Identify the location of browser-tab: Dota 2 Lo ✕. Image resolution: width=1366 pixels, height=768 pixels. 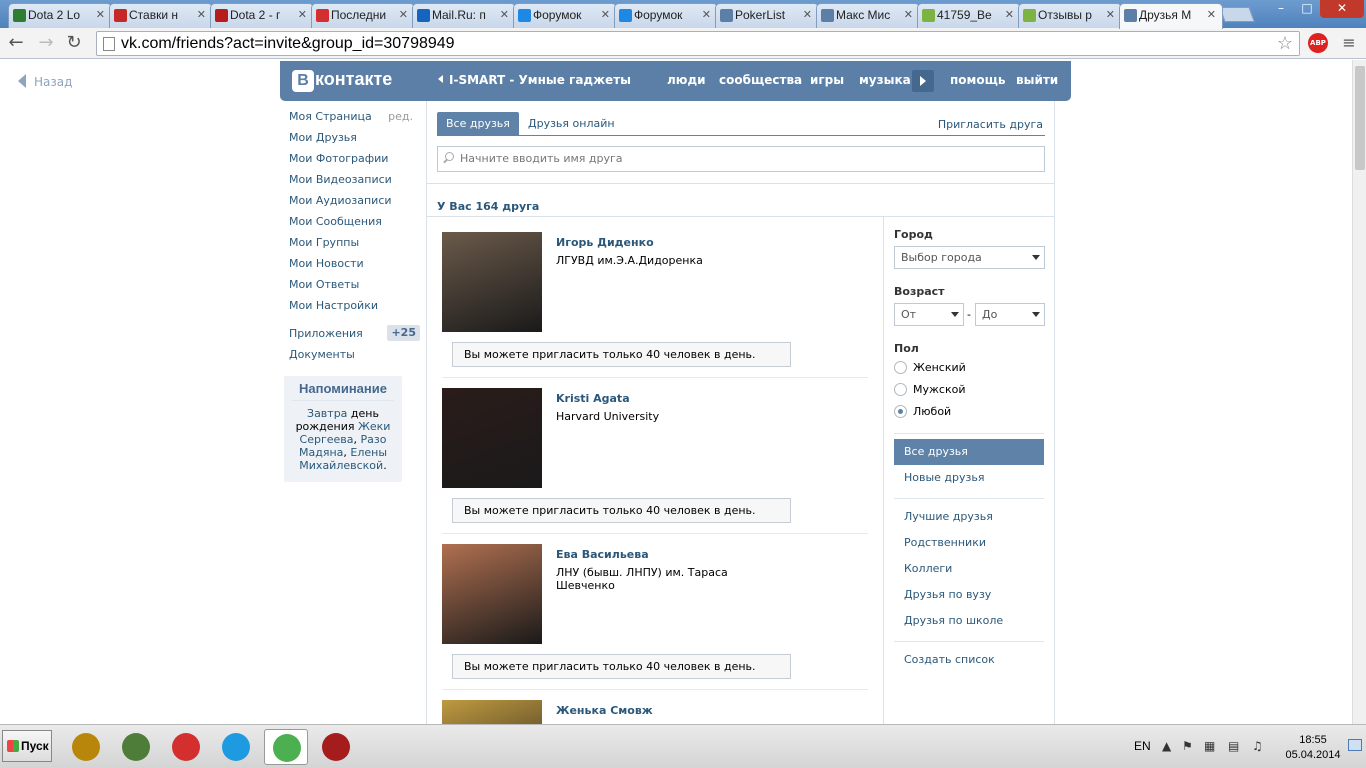
(60, 15).